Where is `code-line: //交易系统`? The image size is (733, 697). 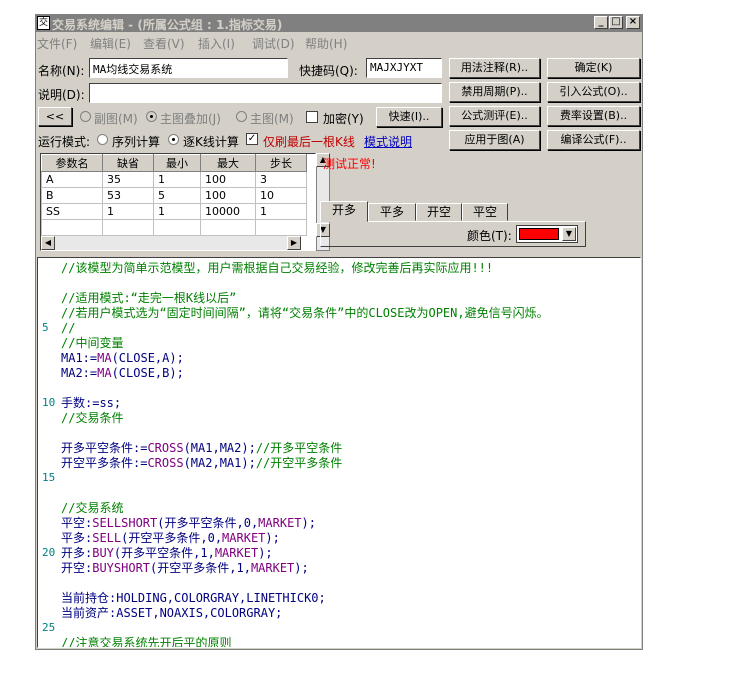
code-line: //交易系统 is located at coordinates (92, 508).